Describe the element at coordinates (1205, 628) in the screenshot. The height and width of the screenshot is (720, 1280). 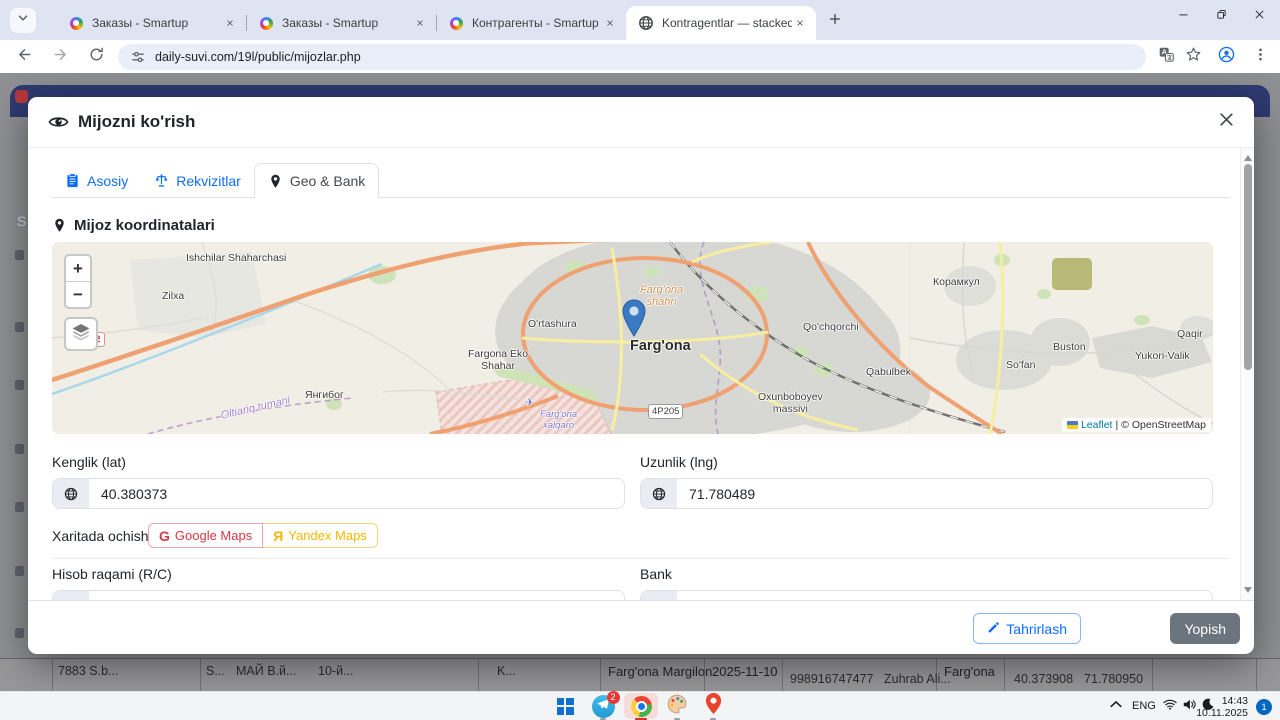
I see `close-modal-button: Yopish` at that location.